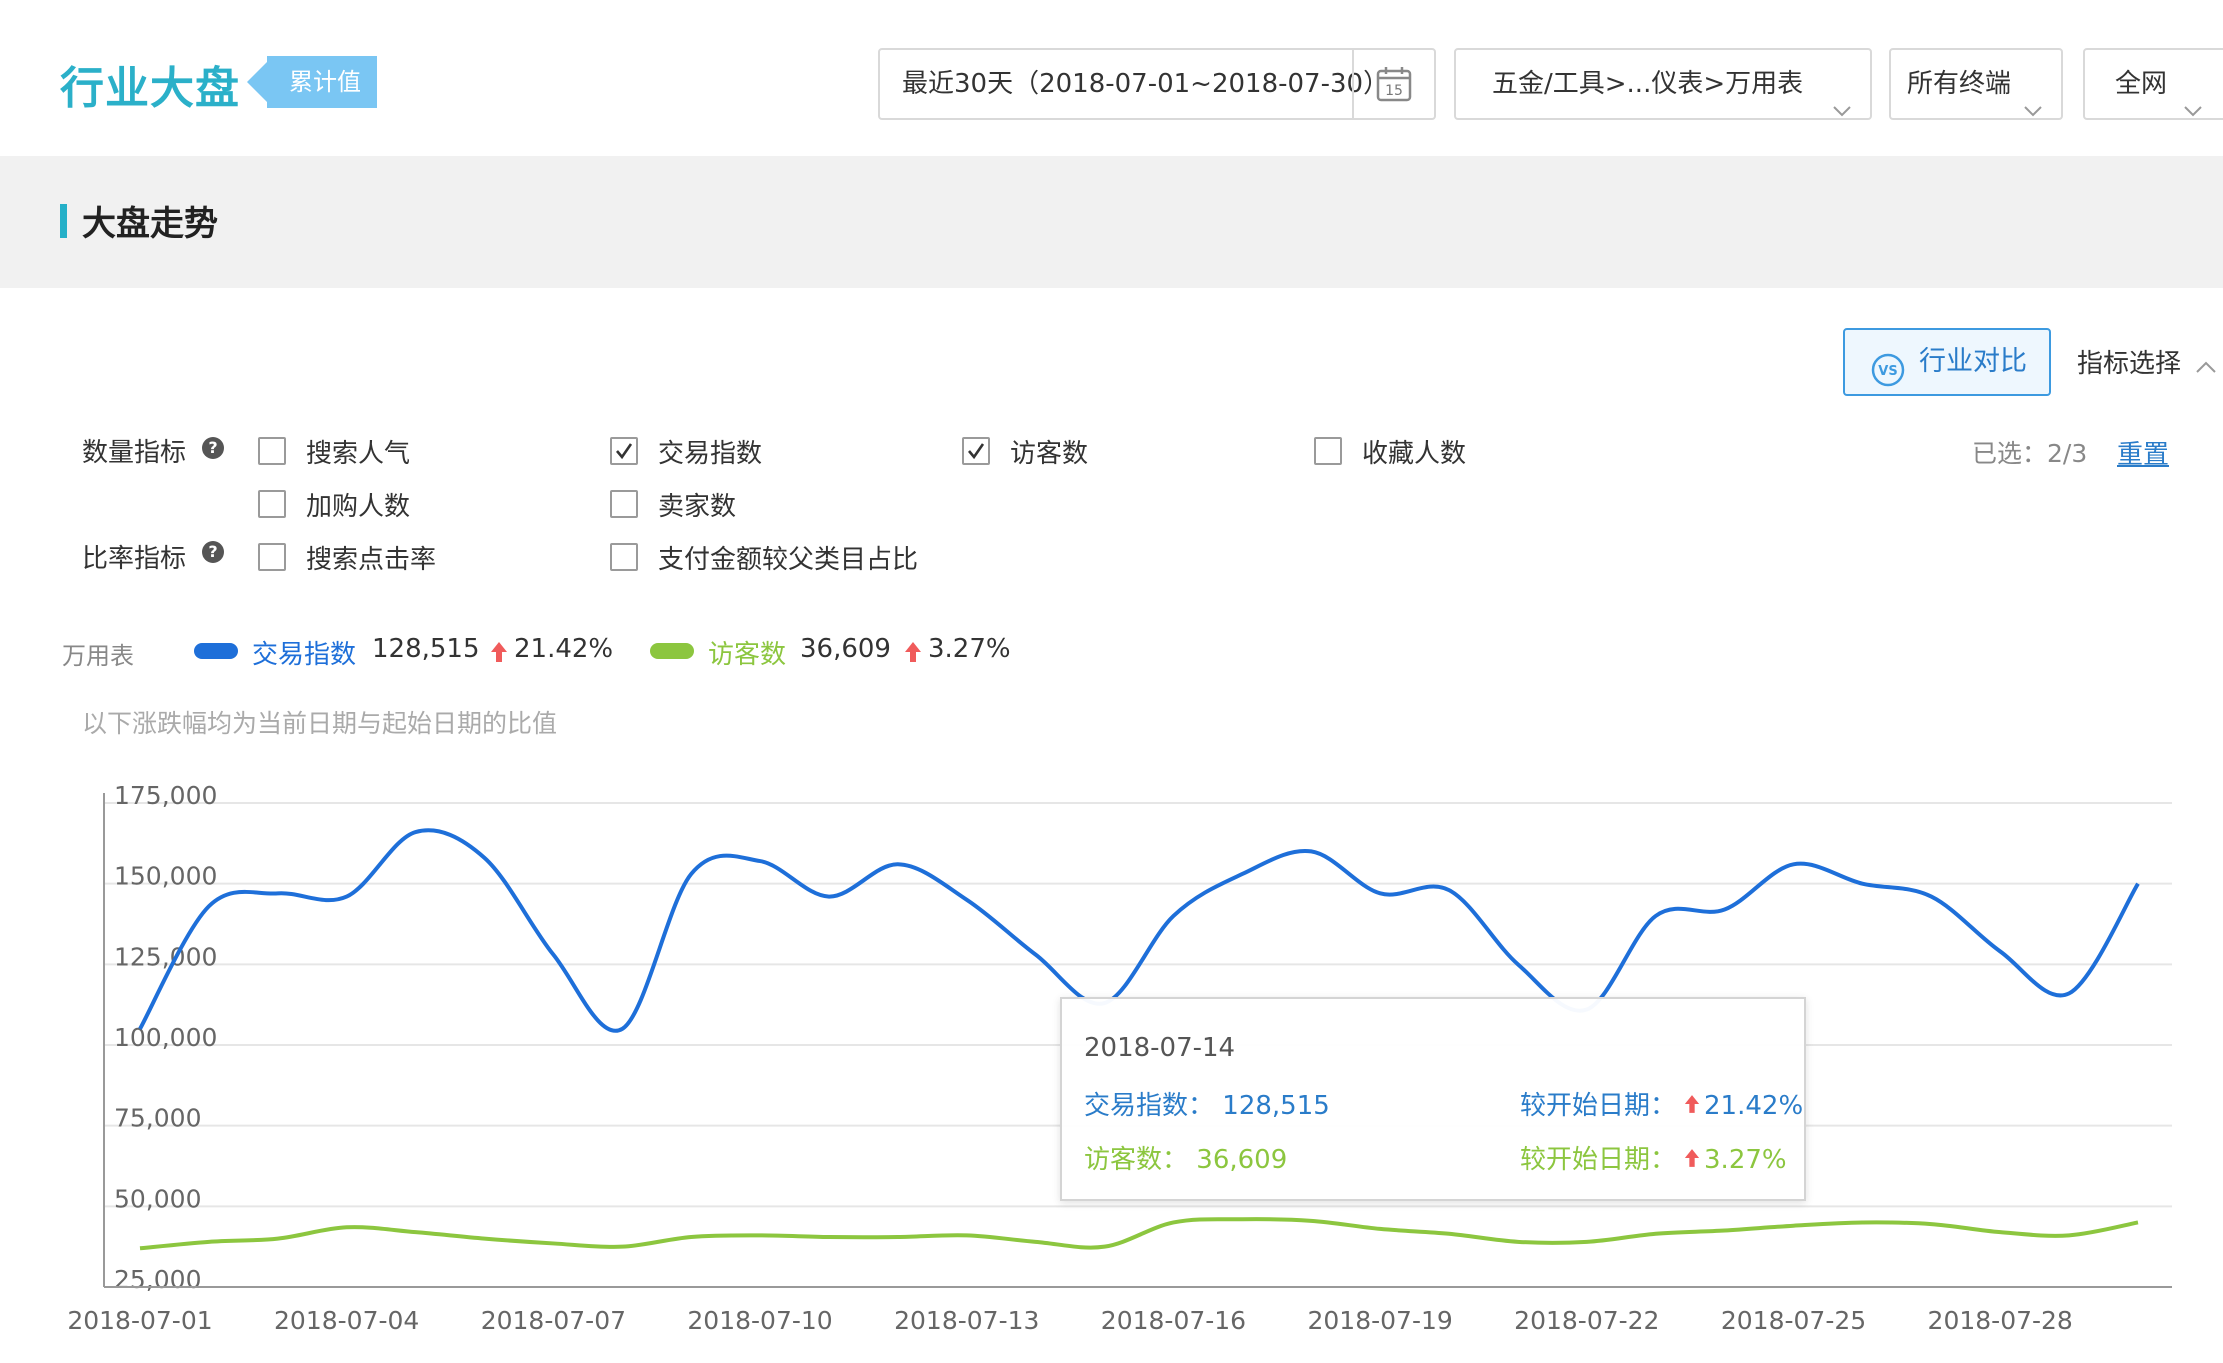 The height and width of the screenshot is (1363, 2223). What do you see at coordinates (1276, 1106) in the screenshot?
I see `tooltip-series-value: 128,515` at bounding box center [1276, 1106].